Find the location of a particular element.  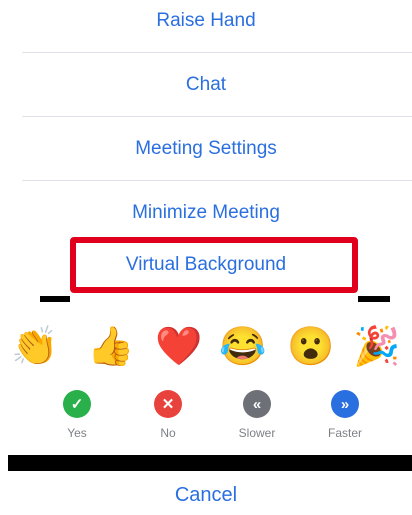

close-icon: ✕ is located at coordinates (168, 404).